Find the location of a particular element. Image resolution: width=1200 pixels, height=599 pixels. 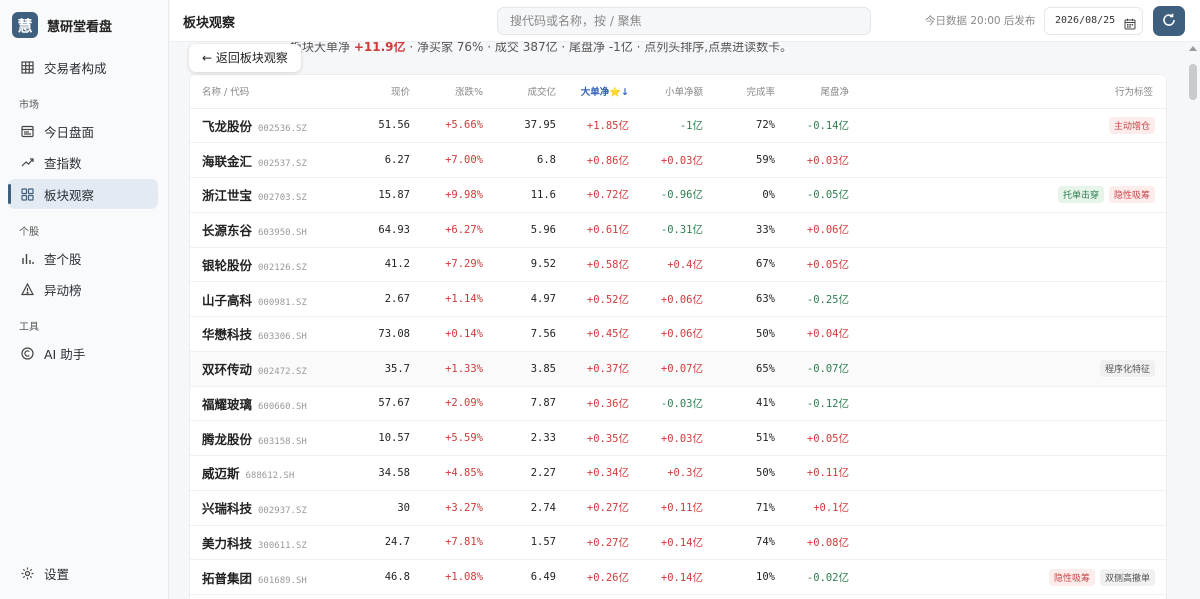

stock-name-cell: 威迈斯 688612.SH is located at coordinates (254, 473).